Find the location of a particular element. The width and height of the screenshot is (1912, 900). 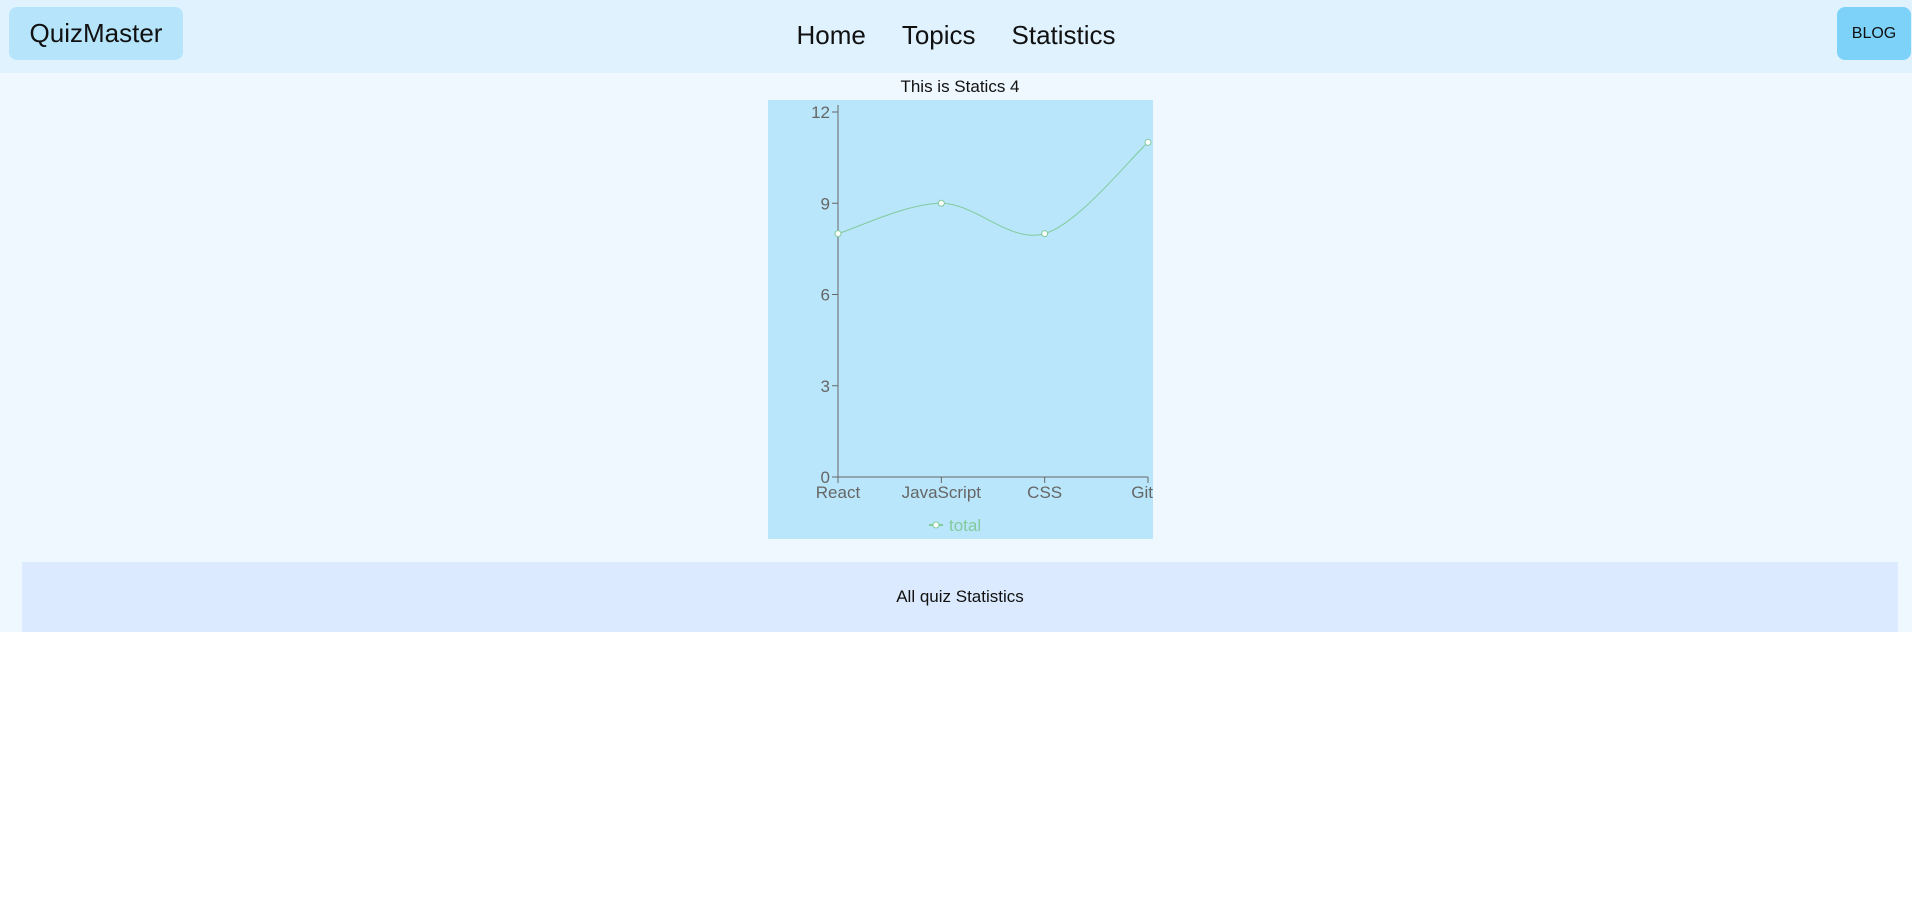

chart-legend: total is located at coordinates (955, 525).